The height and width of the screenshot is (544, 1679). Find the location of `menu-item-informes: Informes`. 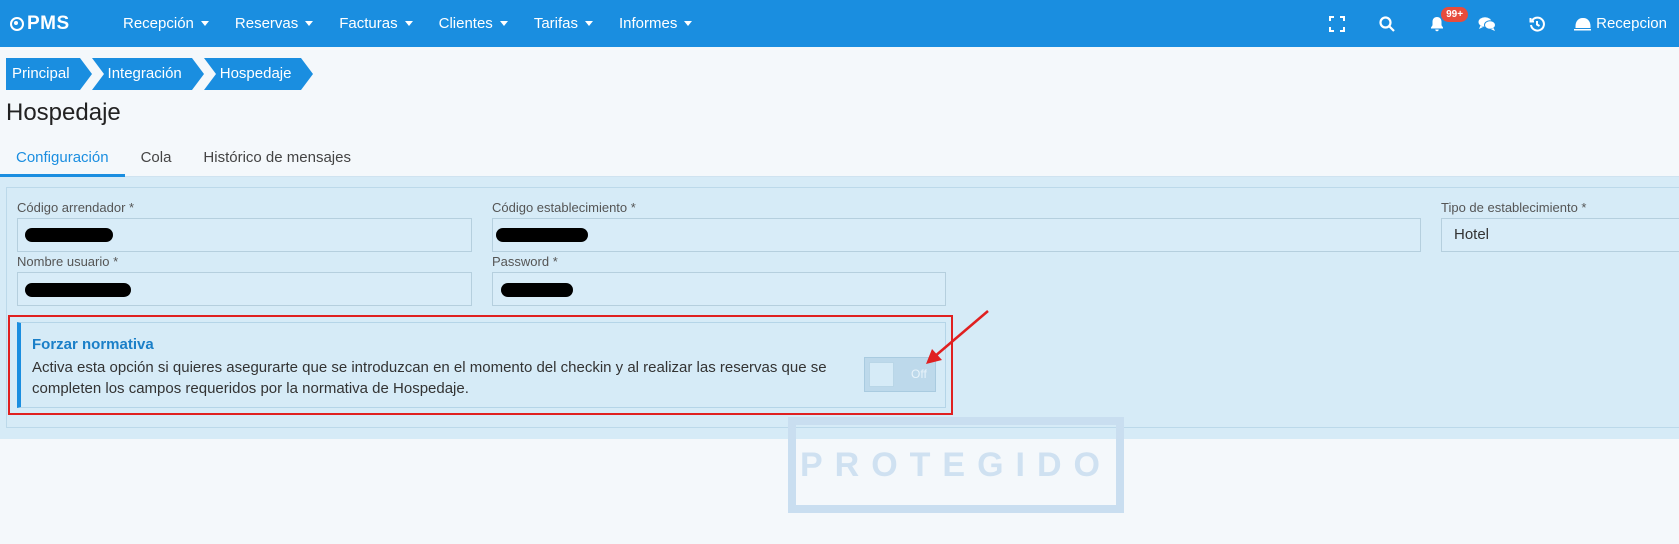

menu-item-informes: Informes is located at coordinates (655, 23).